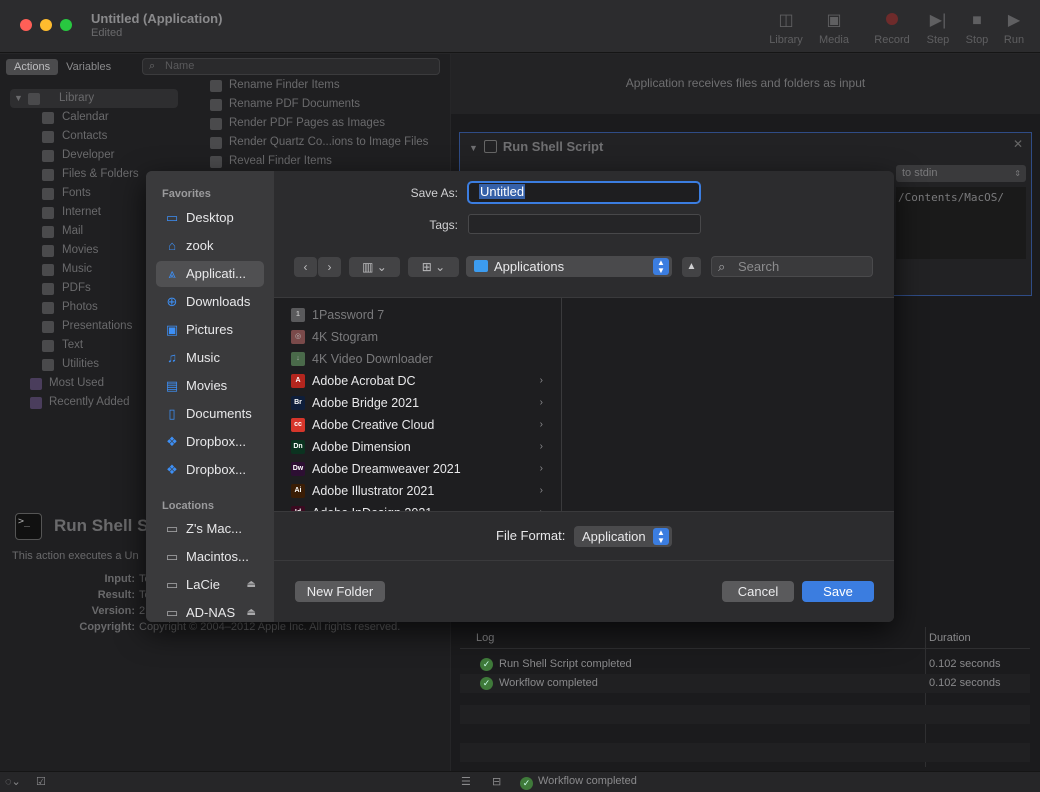 Image resolution: width=1040 pixels, height=792 pixels. Describe the element at coordinates (172, 385) in the screenshot. I see `movies-icon: ▤` at that location.